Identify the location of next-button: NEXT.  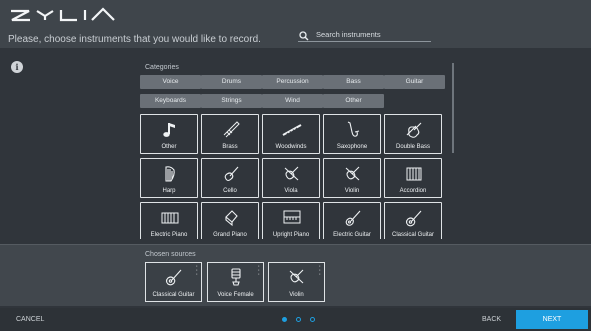
(552, 319).